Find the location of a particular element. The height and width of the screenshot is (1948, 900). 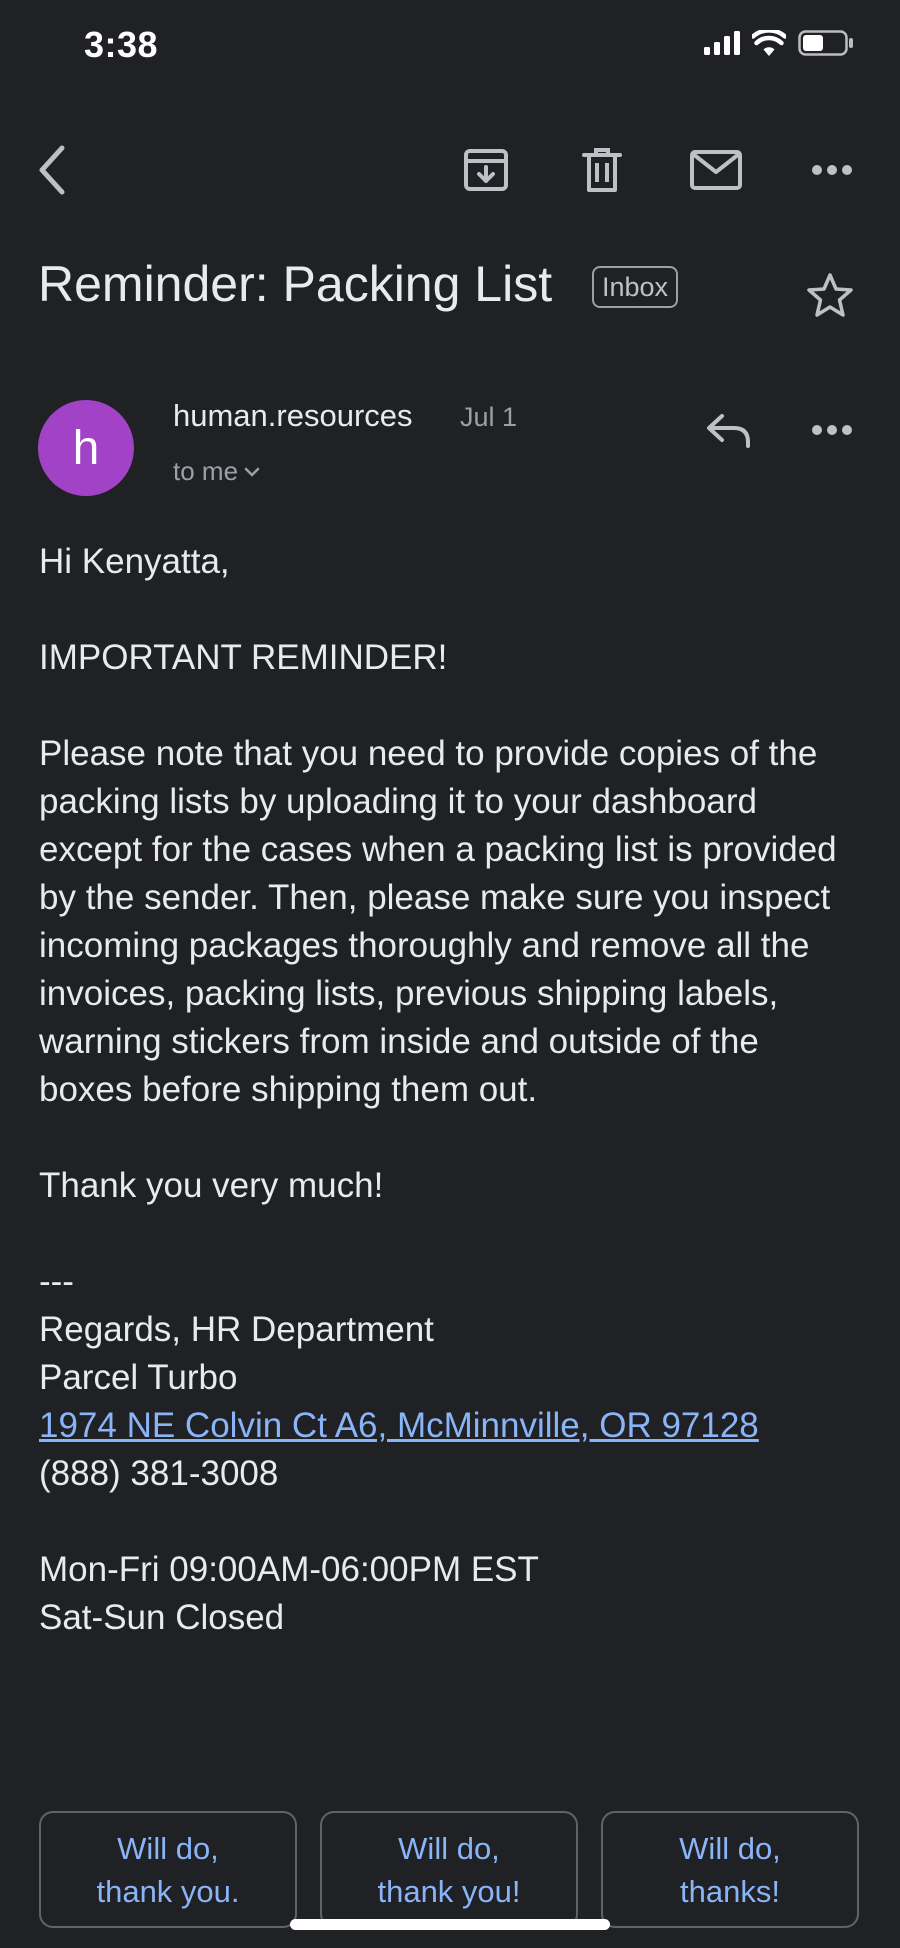

reply-icon is located at coordinates (728, 431).